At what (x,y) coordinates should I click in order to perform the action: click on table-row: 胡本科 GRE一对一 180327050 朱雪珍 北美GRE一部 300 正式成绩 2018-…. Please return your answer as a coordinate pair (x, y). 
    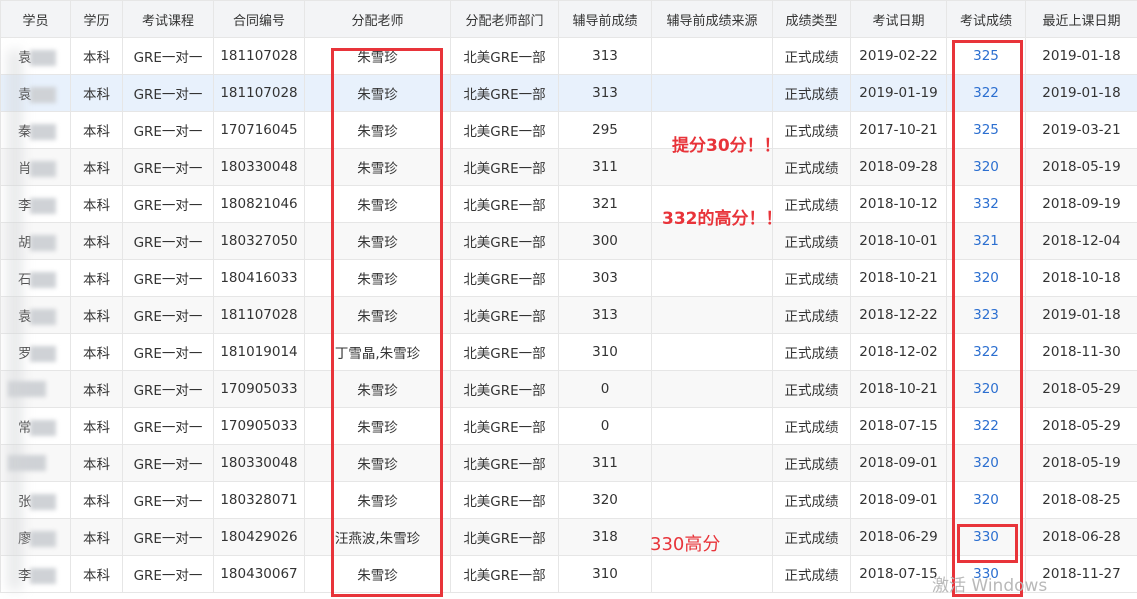
    Looking at the image, I should click on (568, 241).